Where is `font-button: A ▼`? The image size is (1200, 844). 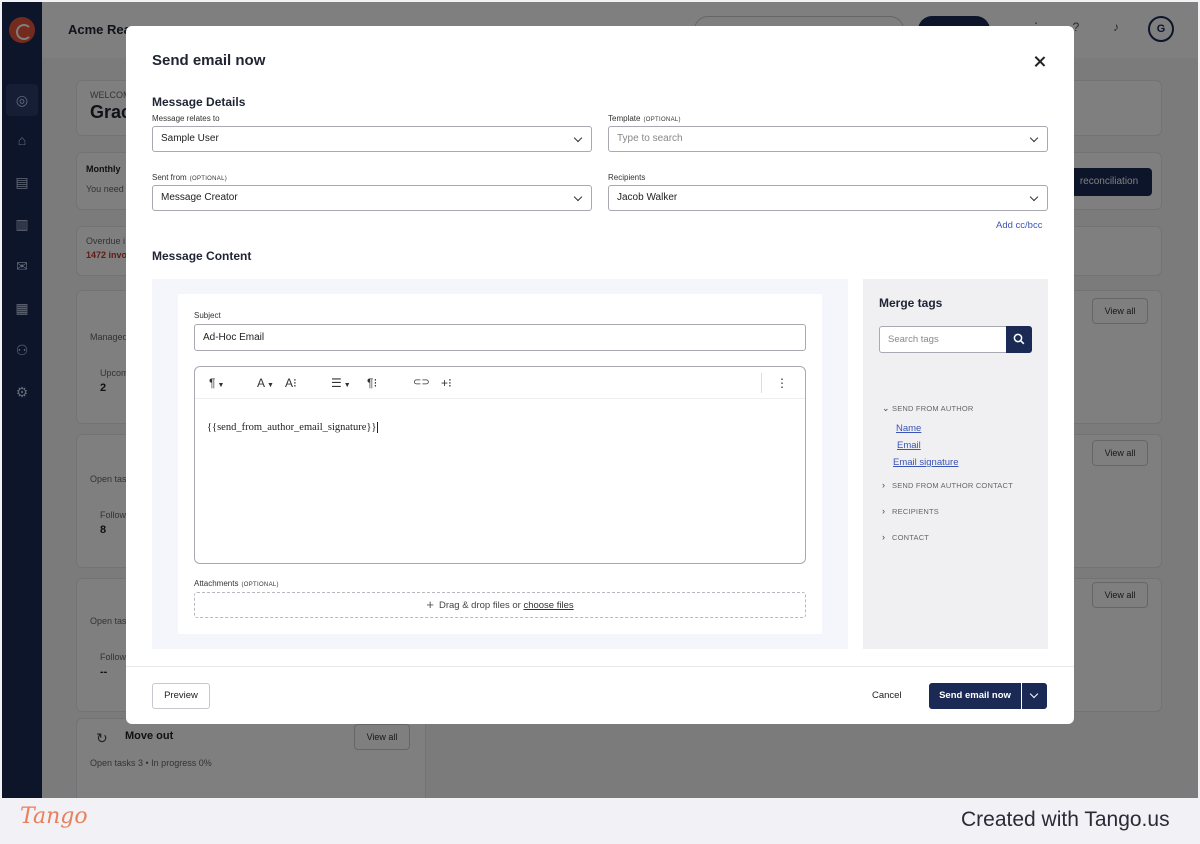 font-button: A ▼ is located at coordinates (265, 383).